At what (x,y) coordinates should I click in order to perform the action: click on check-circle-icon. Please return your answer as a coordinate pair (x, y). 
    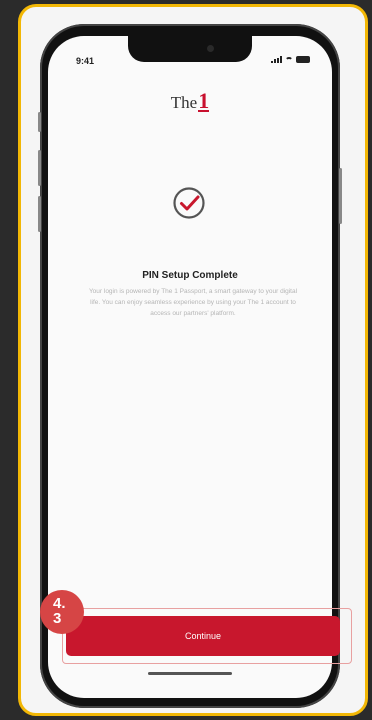
    Looking at the image, I should click on (189, 203).